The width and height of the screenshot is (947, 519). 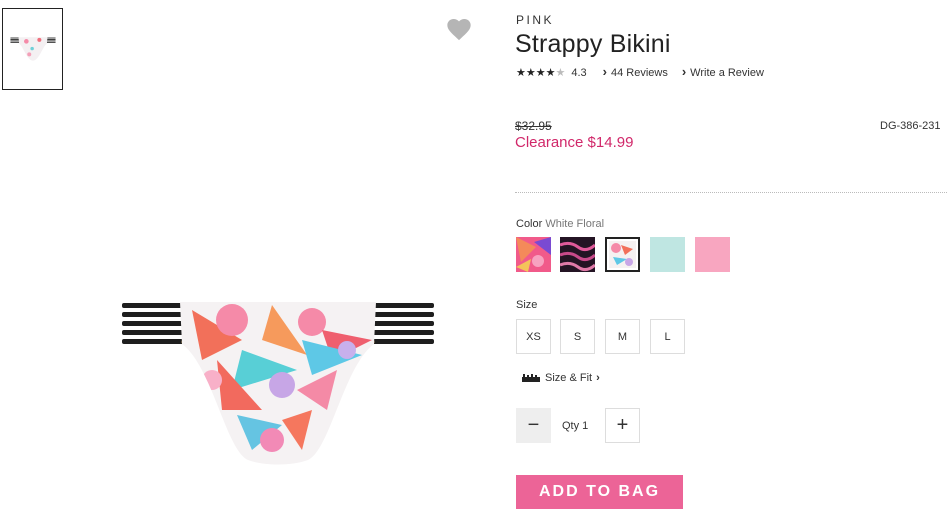 I want to click on quantity-increase-button: +, so click(x=622, y=425).